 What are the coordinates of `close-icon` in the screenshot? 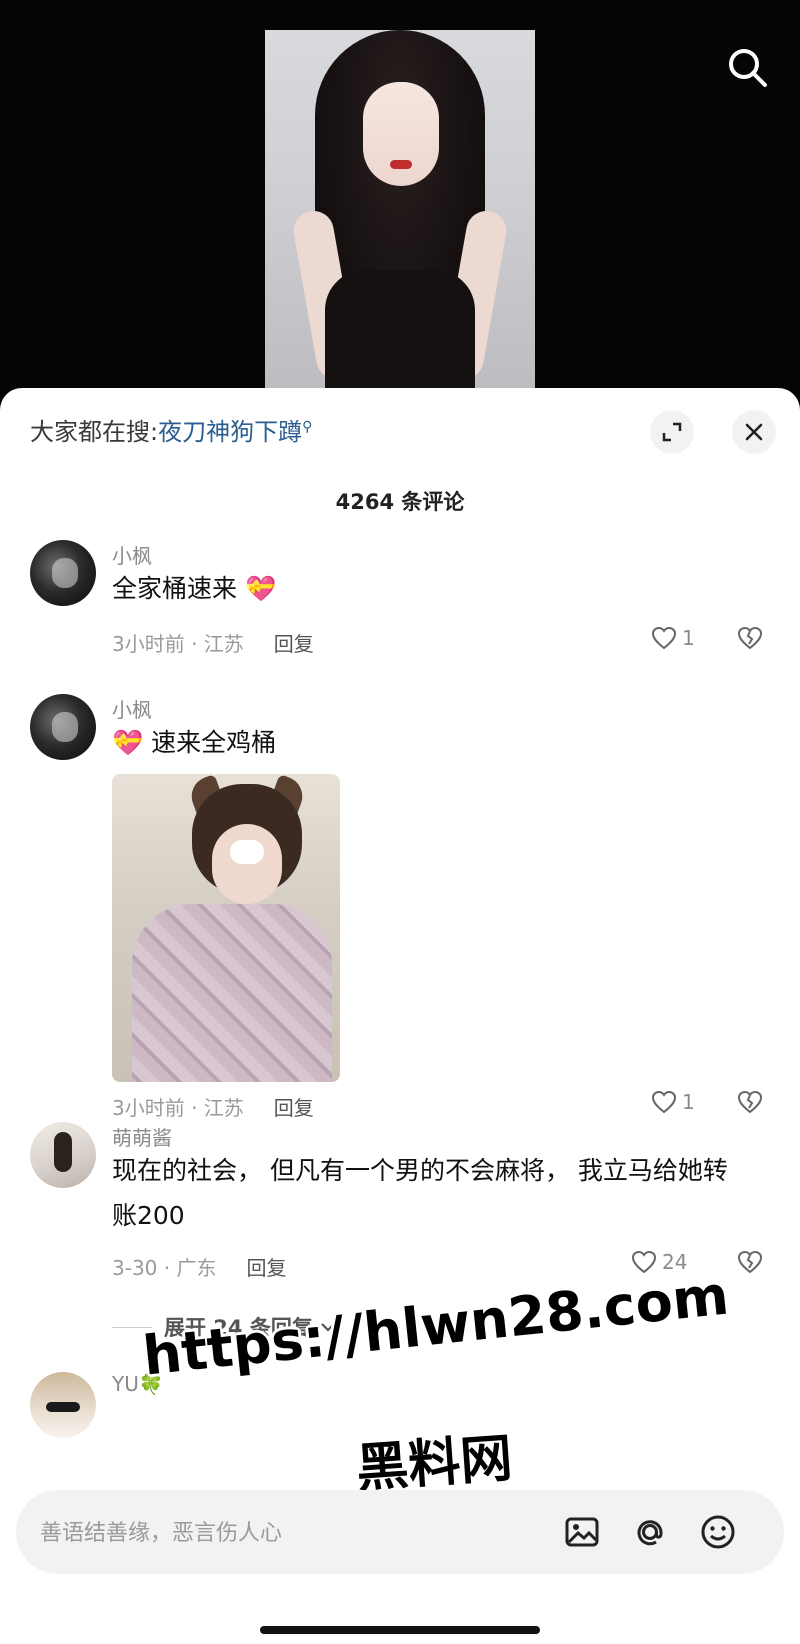 It's located at (754, 432).